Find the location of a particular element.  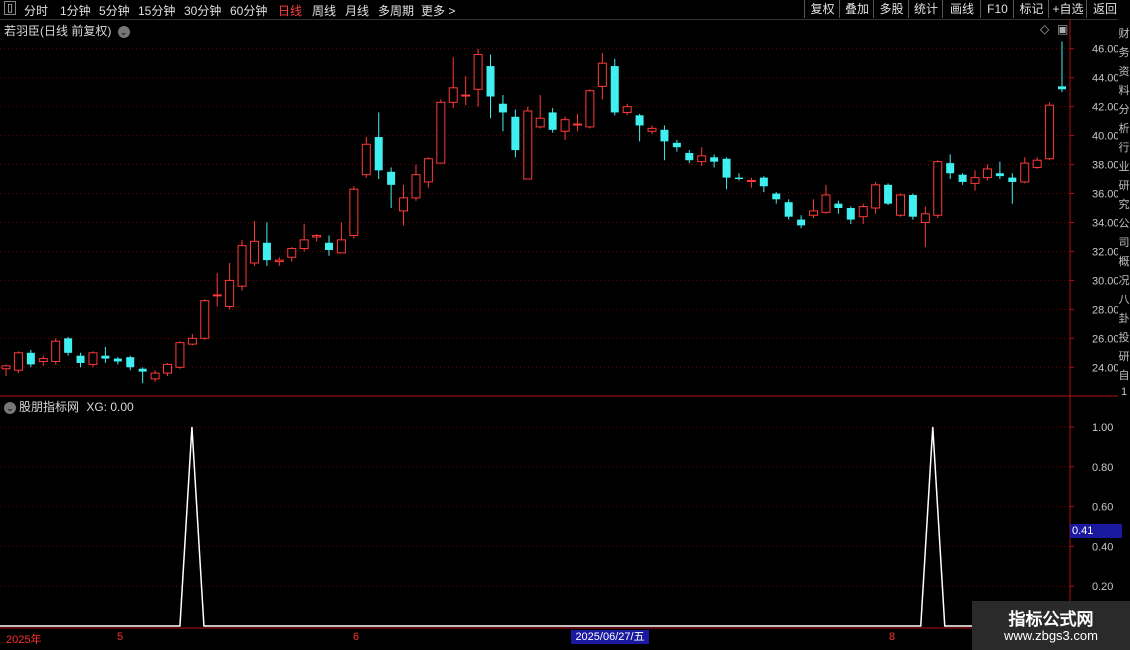

toolbar-button-0: 复权 is located at coordinates (822, 9).